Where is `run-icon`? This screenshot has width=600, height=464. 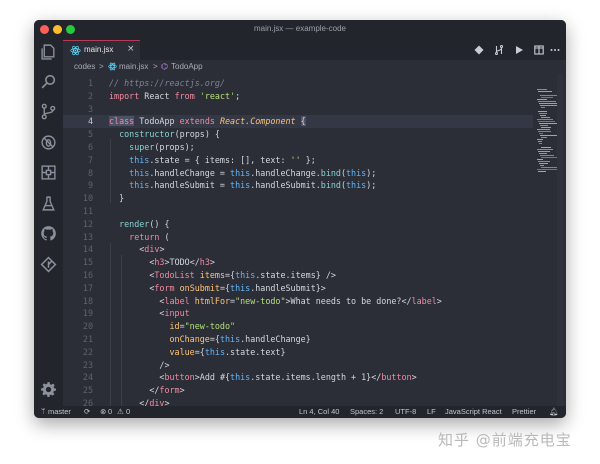 run-icon is located at coordinates (519, 50).